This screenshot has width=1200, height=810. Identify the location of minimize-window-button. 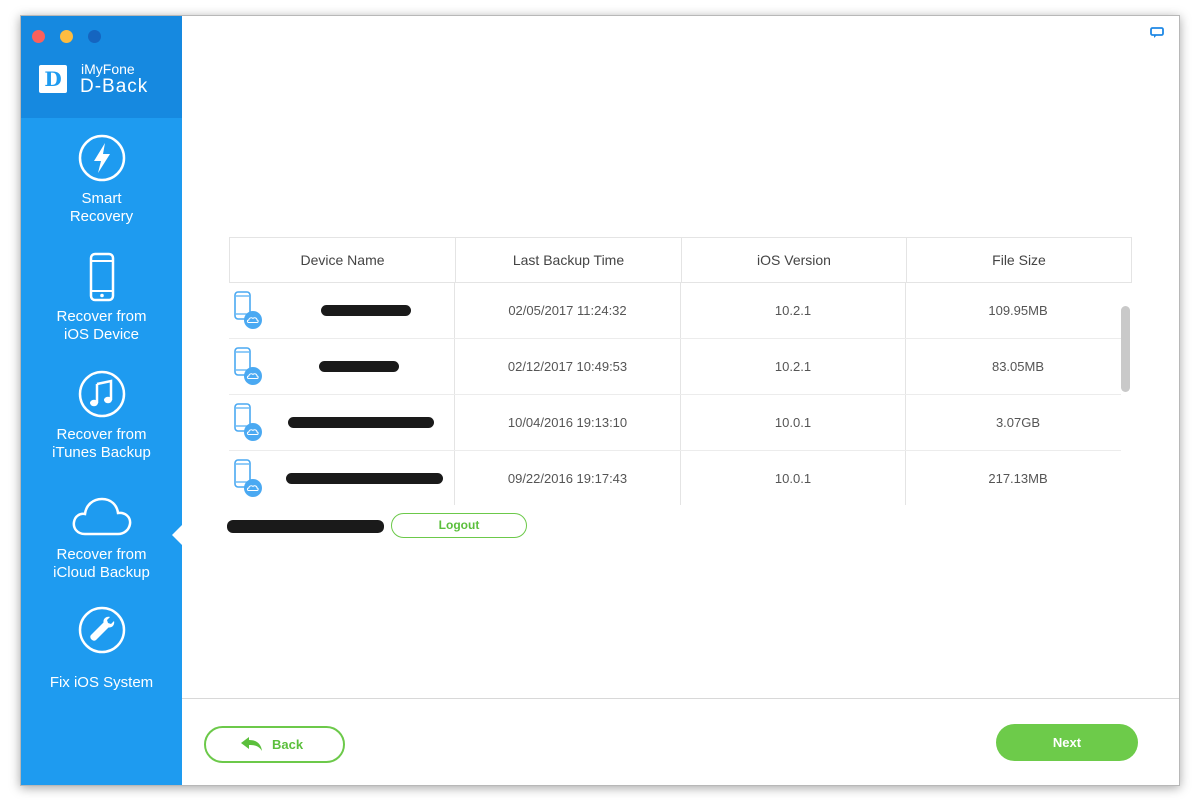
(66, 36).